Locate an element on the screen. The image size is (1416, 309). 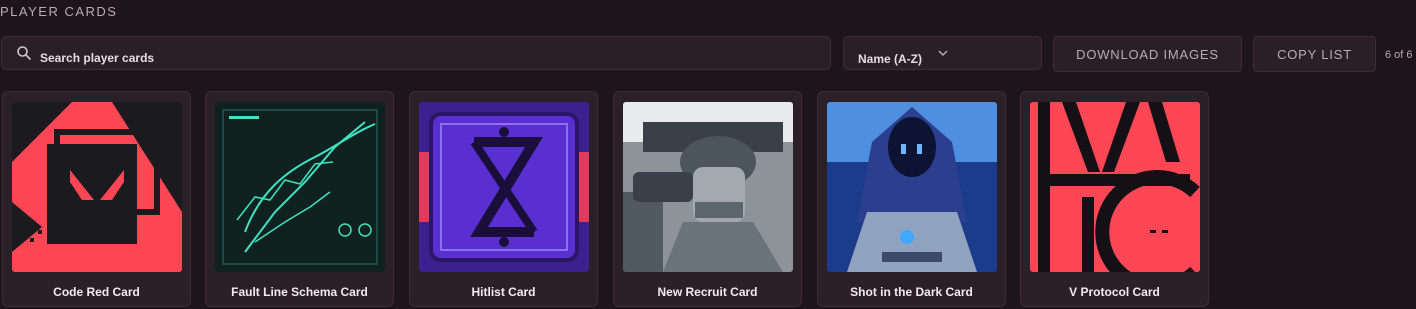
player-card: New Recruit Card is located at coordinates (707, 199).